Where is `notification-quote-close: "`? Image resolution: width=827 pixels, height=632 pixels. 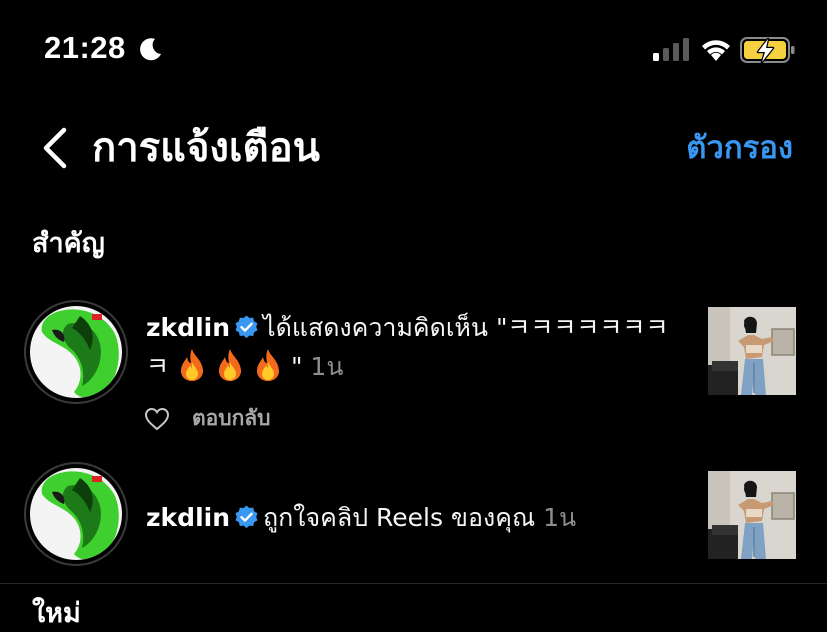 notification-quote-close: " is located at coordinates (296, 366).